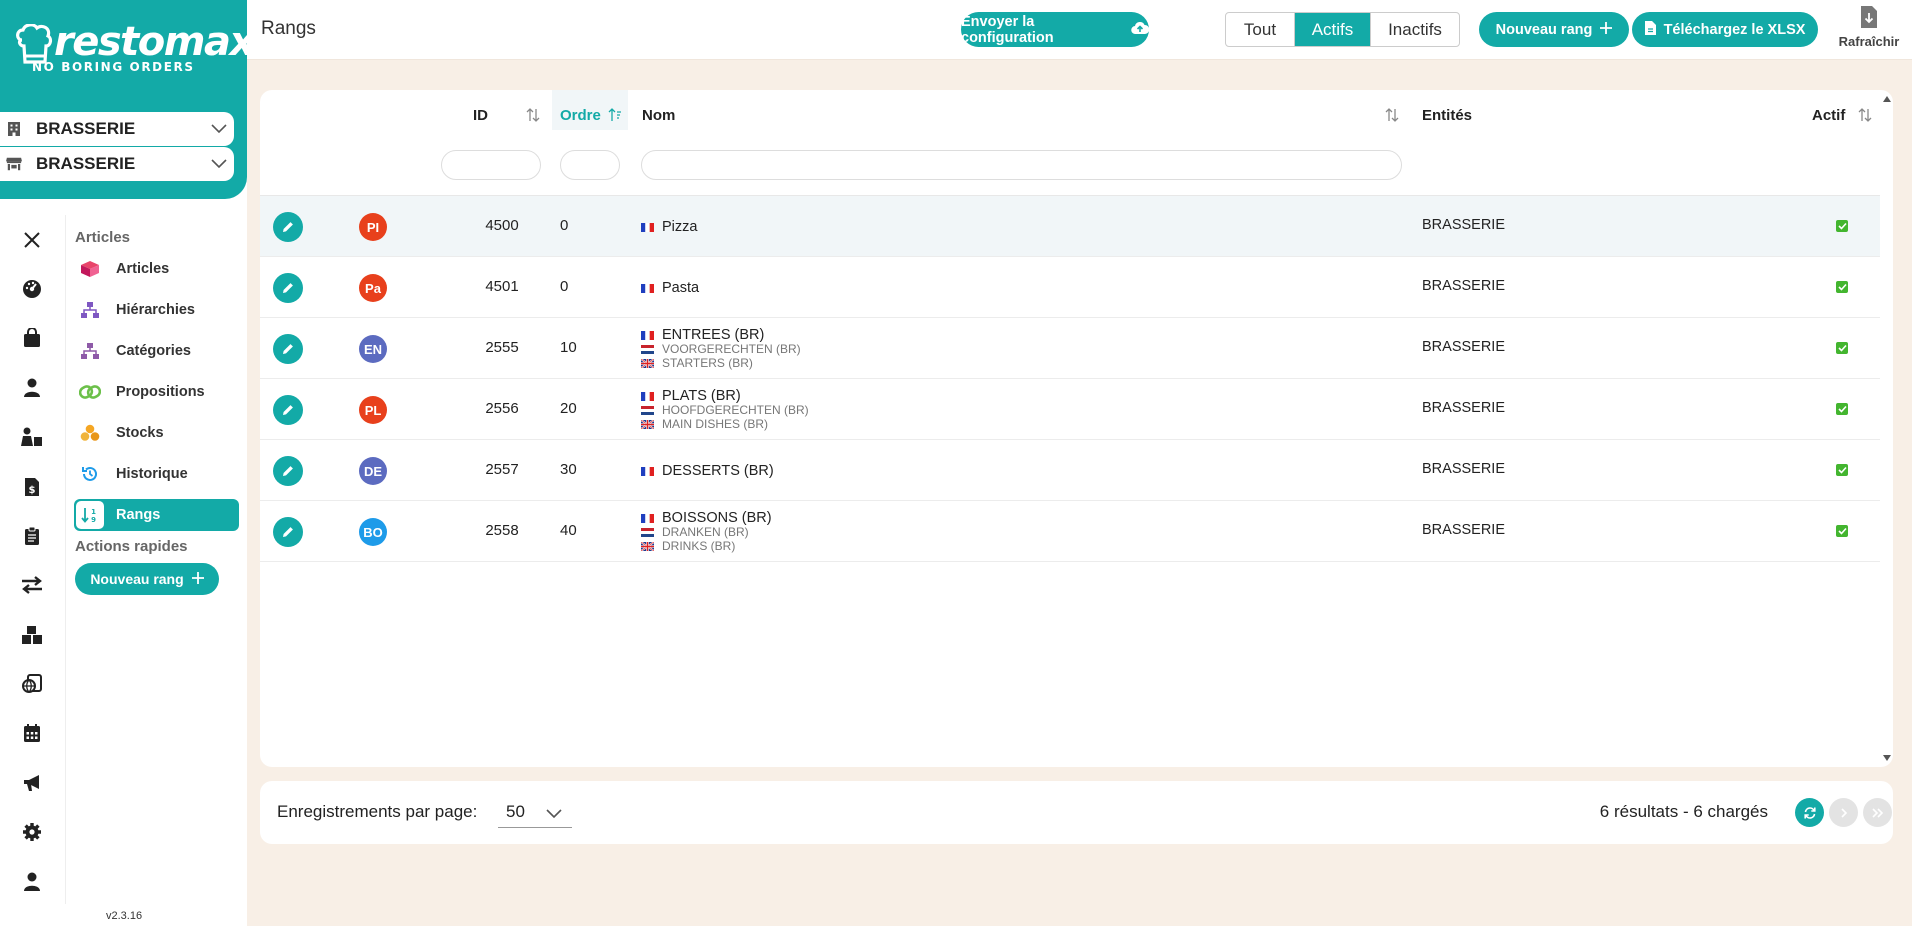 The height and width of the screenshot is (926, 1912). What do you see at coordinates (117, 129) in the screenshot?
I see `establishment-select: BRASSERIE` at bounding box center [117, 129].